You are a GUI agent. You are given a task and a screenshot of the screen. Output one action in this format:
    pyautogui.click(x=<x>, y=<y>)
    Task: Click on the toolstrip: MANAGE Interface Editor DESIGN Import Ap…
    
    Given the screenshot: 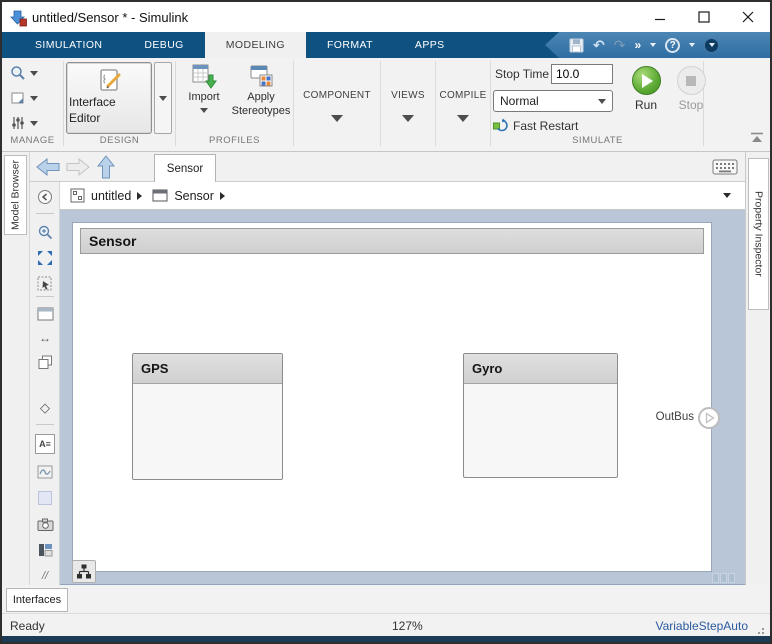 What is the action you would take?
    pyautogui.click(x=386, y=105)
    